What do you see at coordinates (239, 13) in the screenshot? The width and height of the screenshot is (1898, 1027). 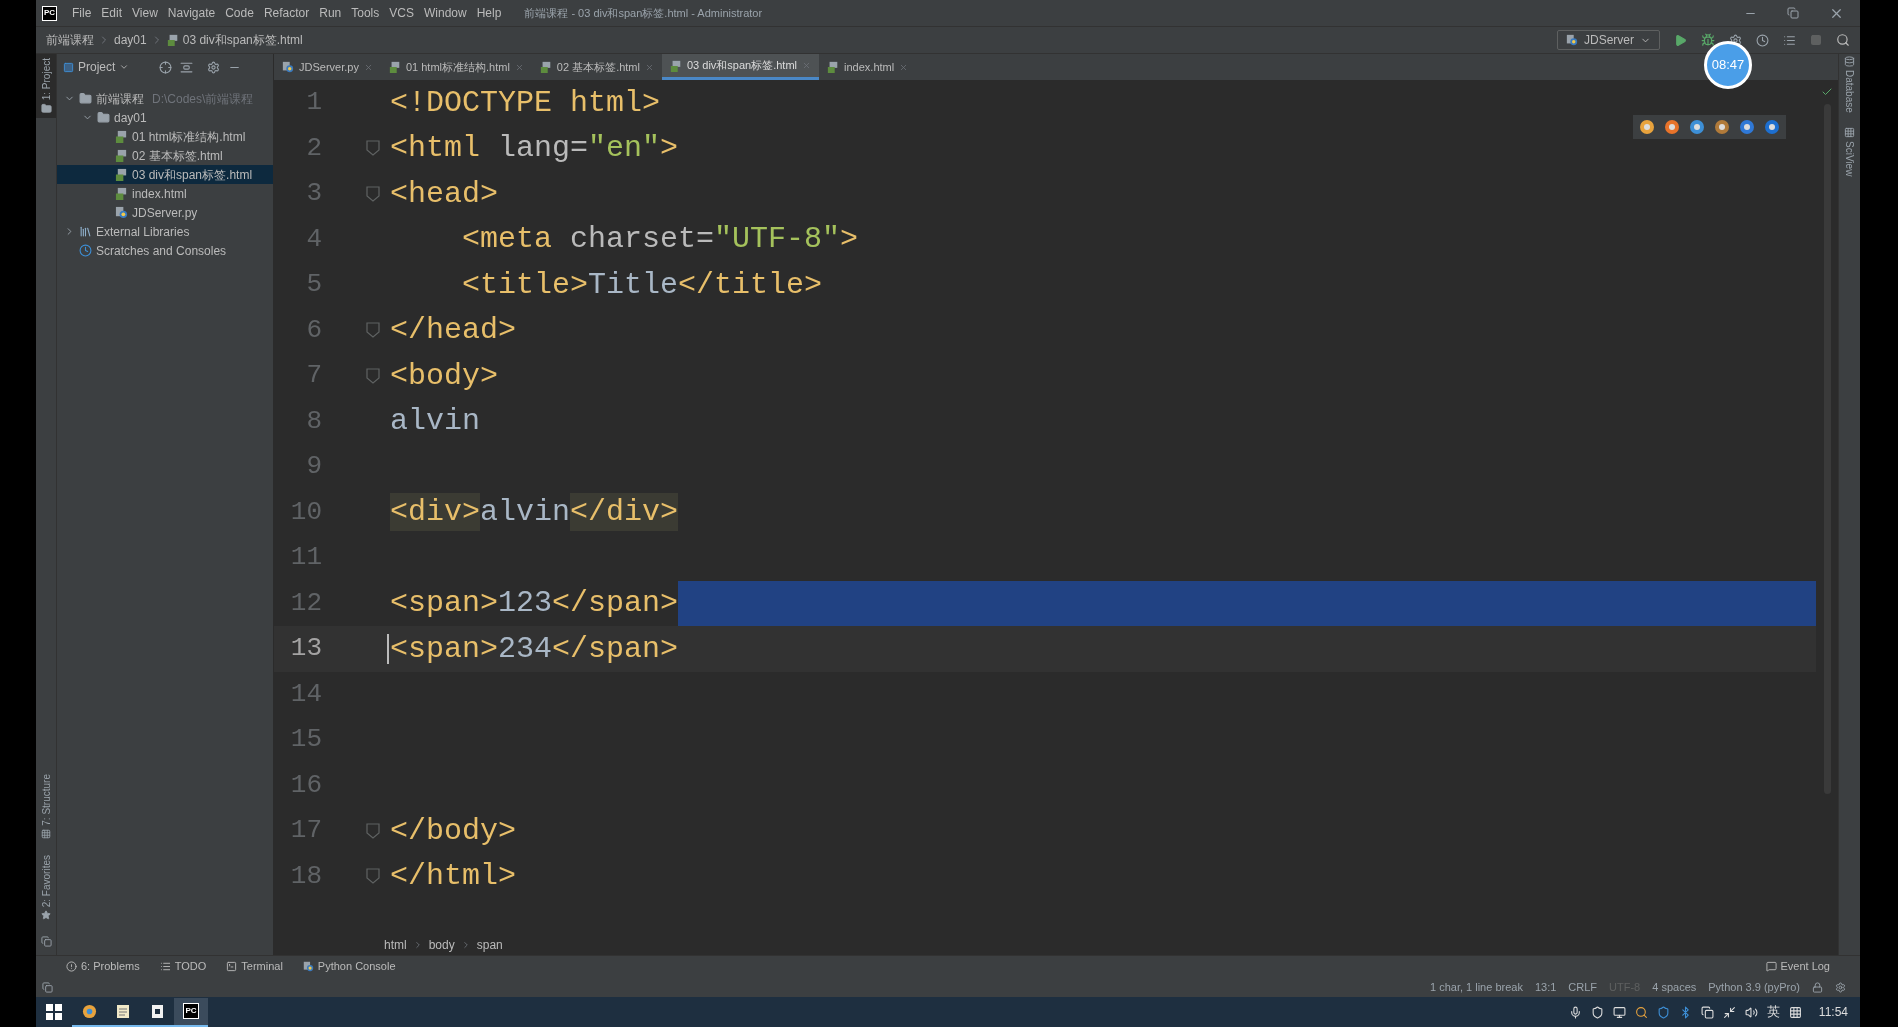 I see `menu-item: Code` at bounding box center [239, 13].